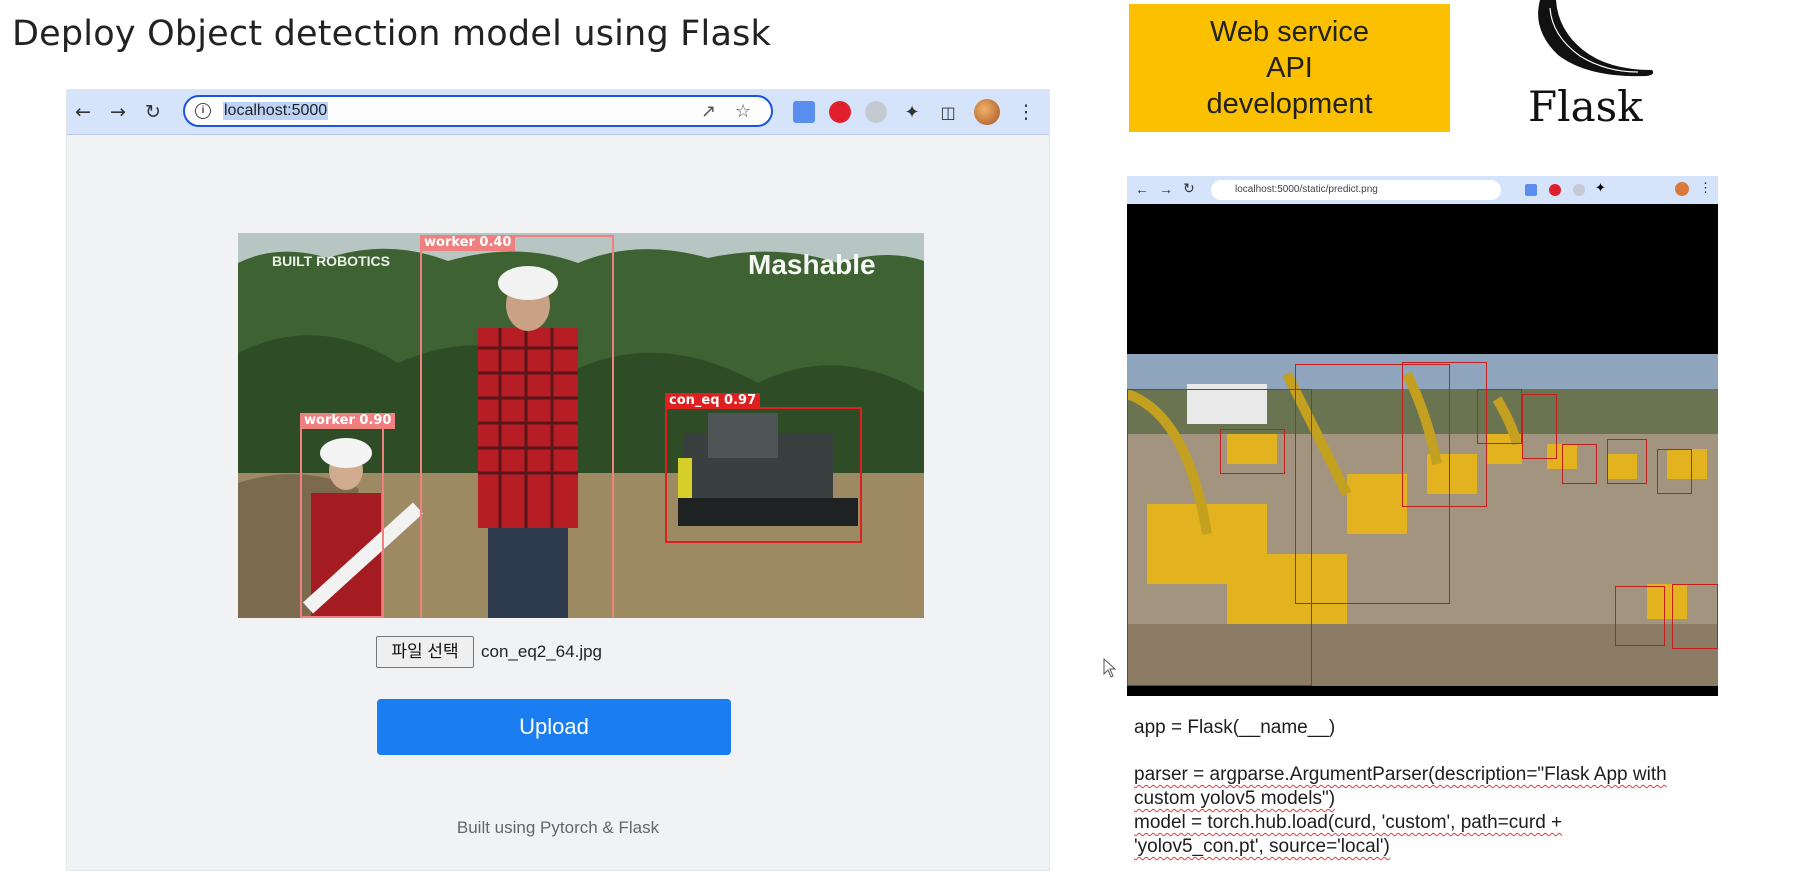  What do you see at coordinates (517, 426) in the screenshot?
I see `bbox-worker-1: worker 0.40` at bounding box center [517, 426].